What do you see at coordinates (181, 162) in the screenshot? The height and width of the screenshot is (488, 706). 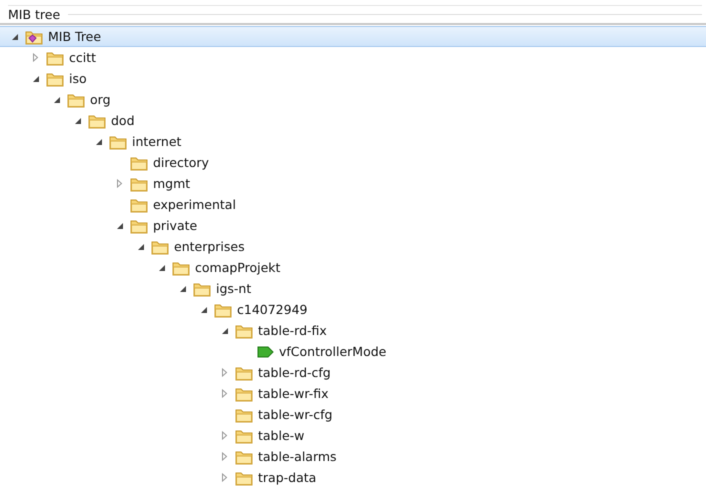 I see `node-label: directory` at bounding box center [181, 162].